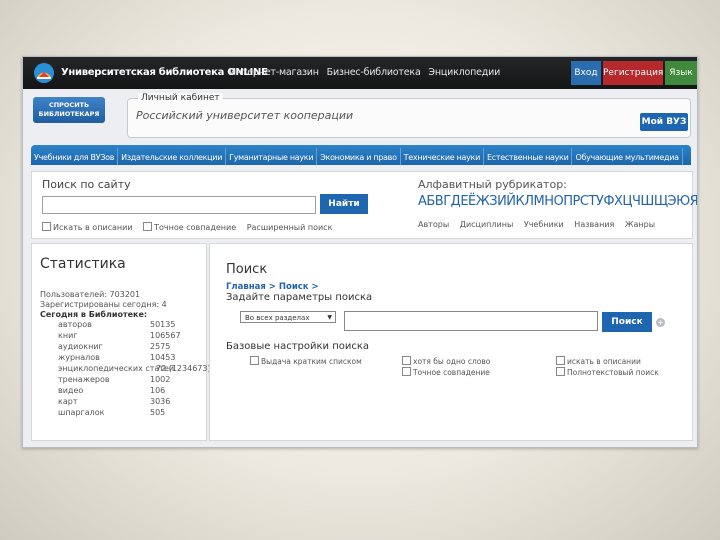  What do you see at coordinates (594, 224) in the screenshot?
I see `link-titles: Названия` at bounding box center [594, 224].